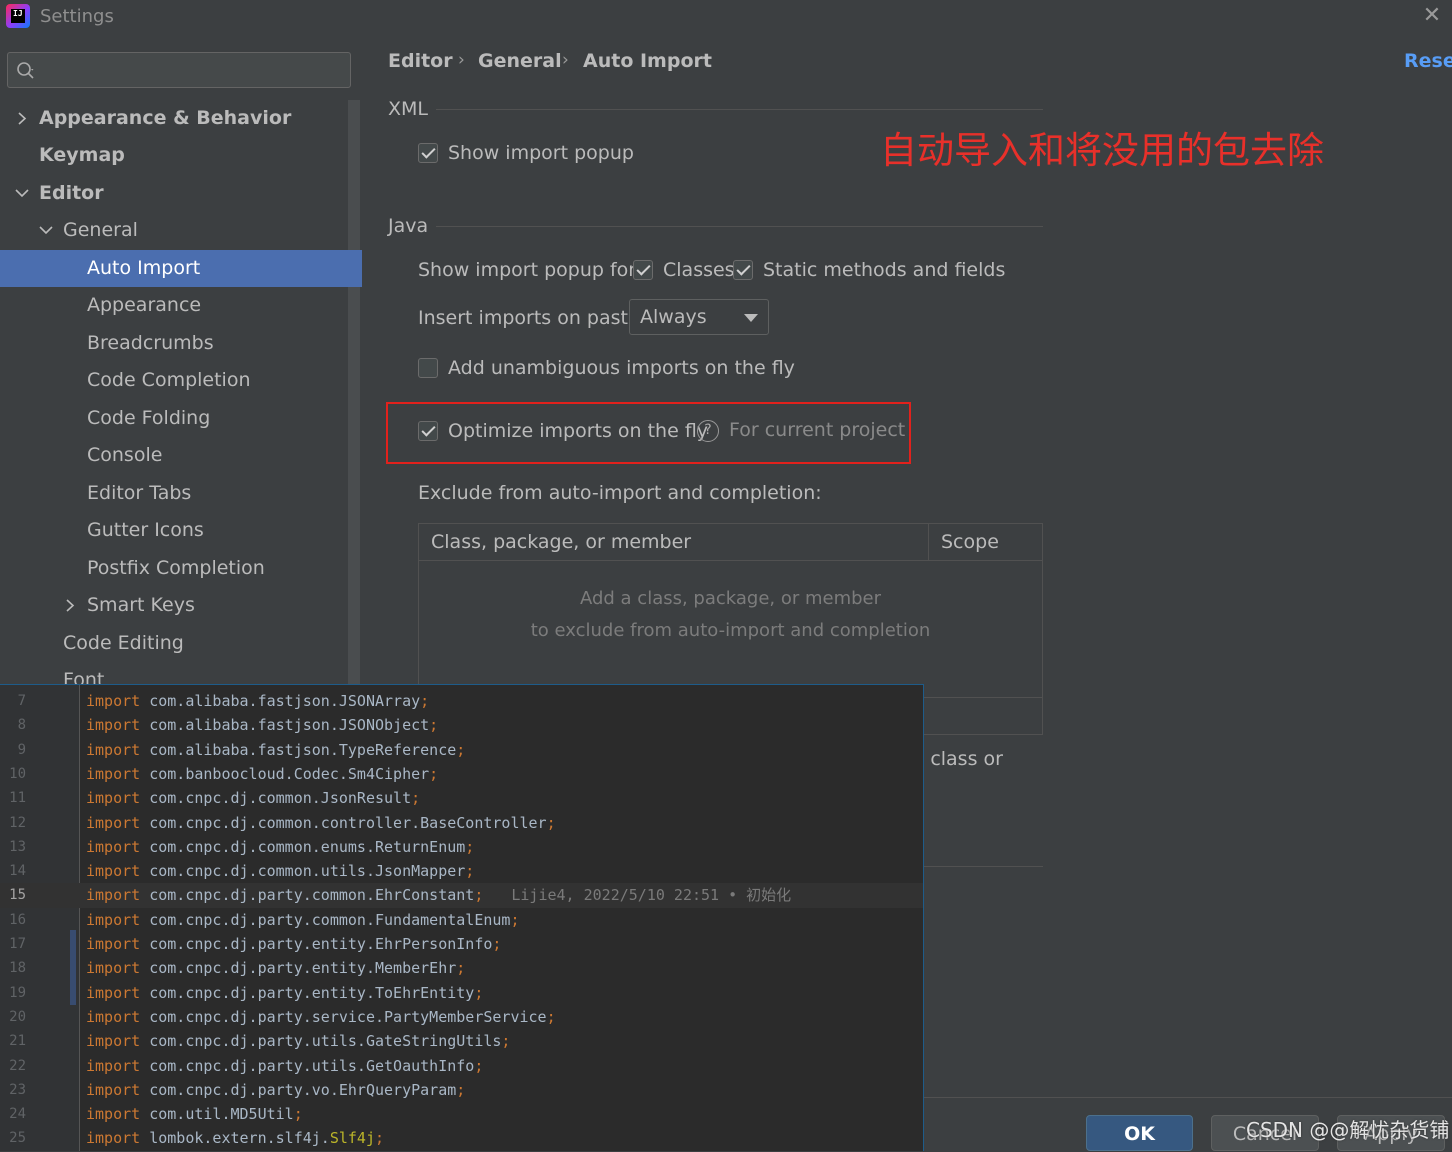 The width and height of the screenshot is (1452, 1152). Describe the element at coordinates (520, 61) in the screenshot. I see `breadcrumb-general: General` at that location.